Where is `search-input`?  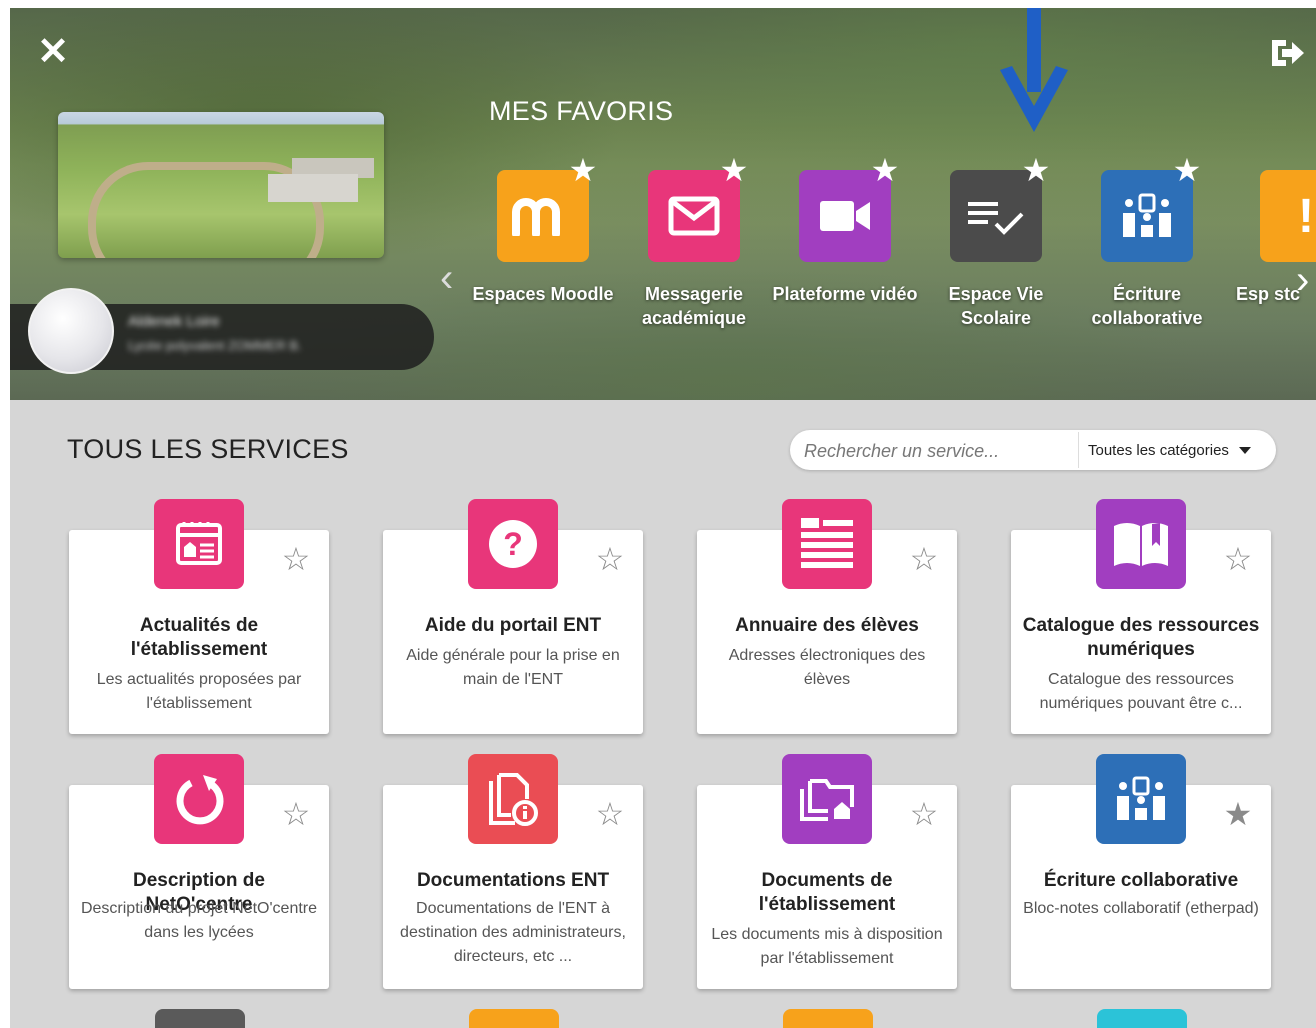 search-input is located at coordinates (939, 451).